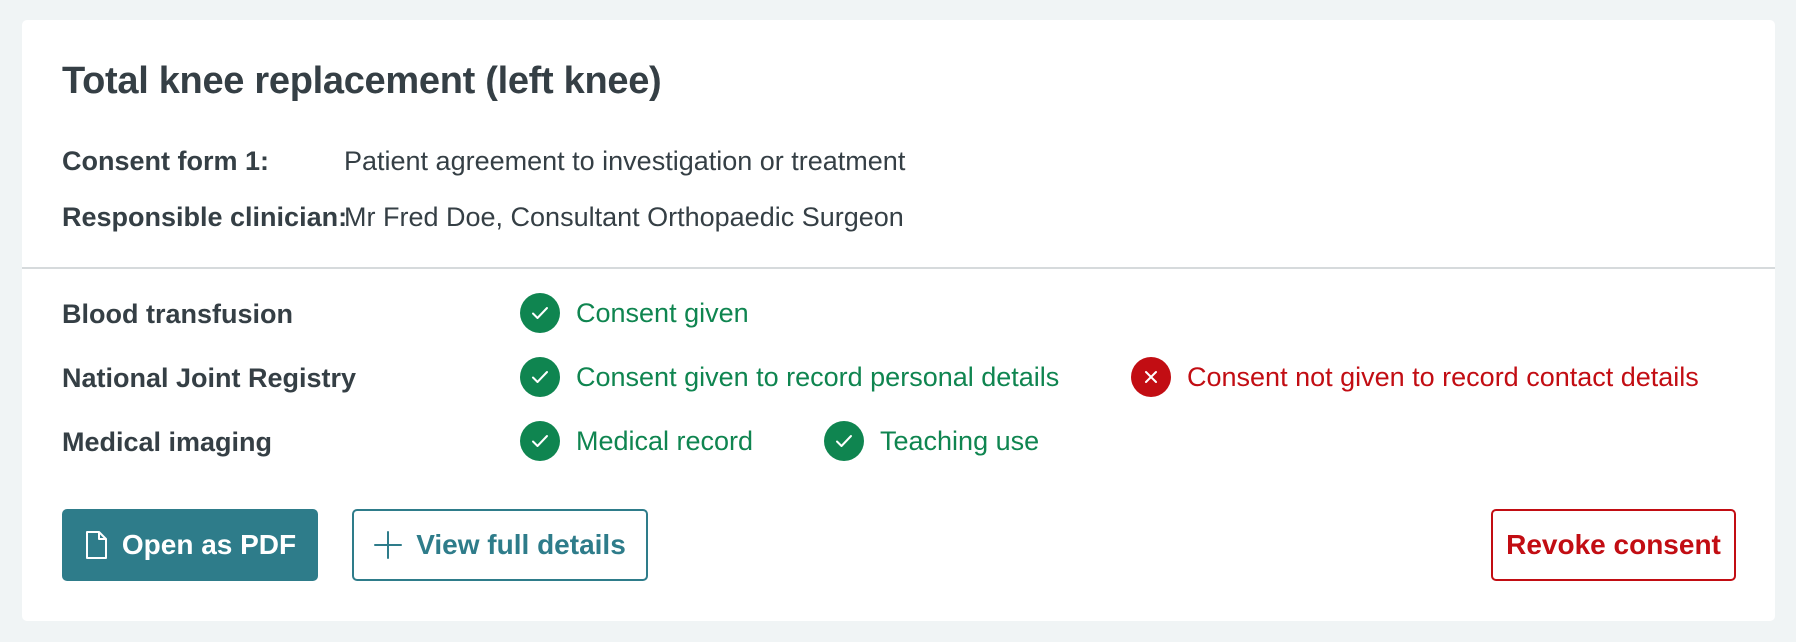  Describe the element at coordinates (521, 544) in the screenshot. I see `view-full-details-label: View full details` at that location.